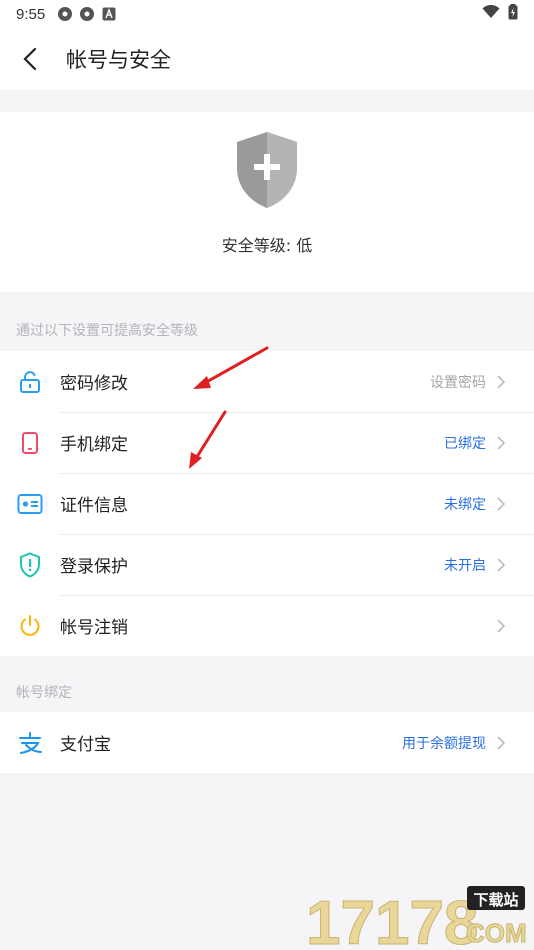 The image size is (534, 950). I want to click on id-card-icon, so click(30, 504).